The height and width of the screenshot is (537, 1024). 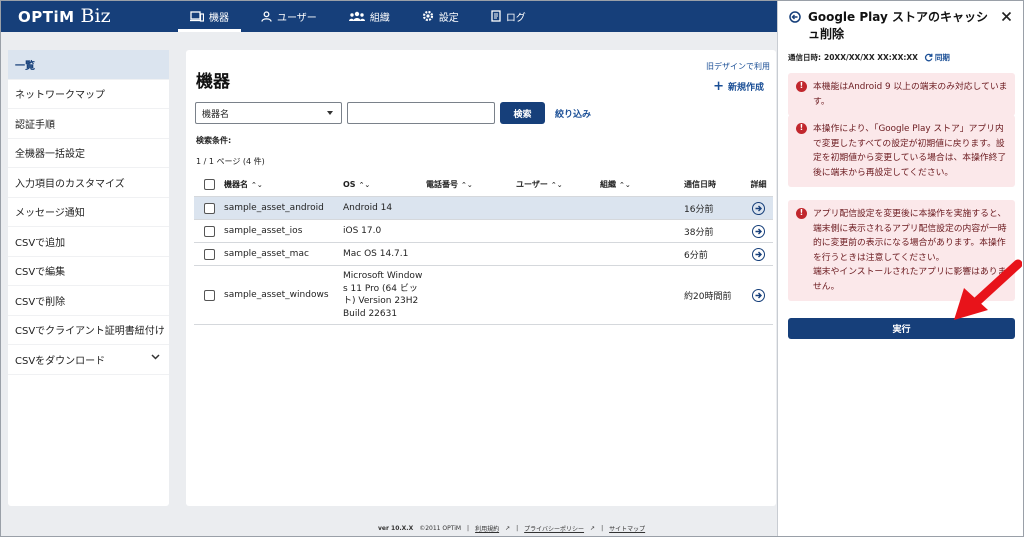 What do you see at coordinates (487, 528) in the screenshot?
I see `terms-link: 利用規約` at bounding box center [487, 528].